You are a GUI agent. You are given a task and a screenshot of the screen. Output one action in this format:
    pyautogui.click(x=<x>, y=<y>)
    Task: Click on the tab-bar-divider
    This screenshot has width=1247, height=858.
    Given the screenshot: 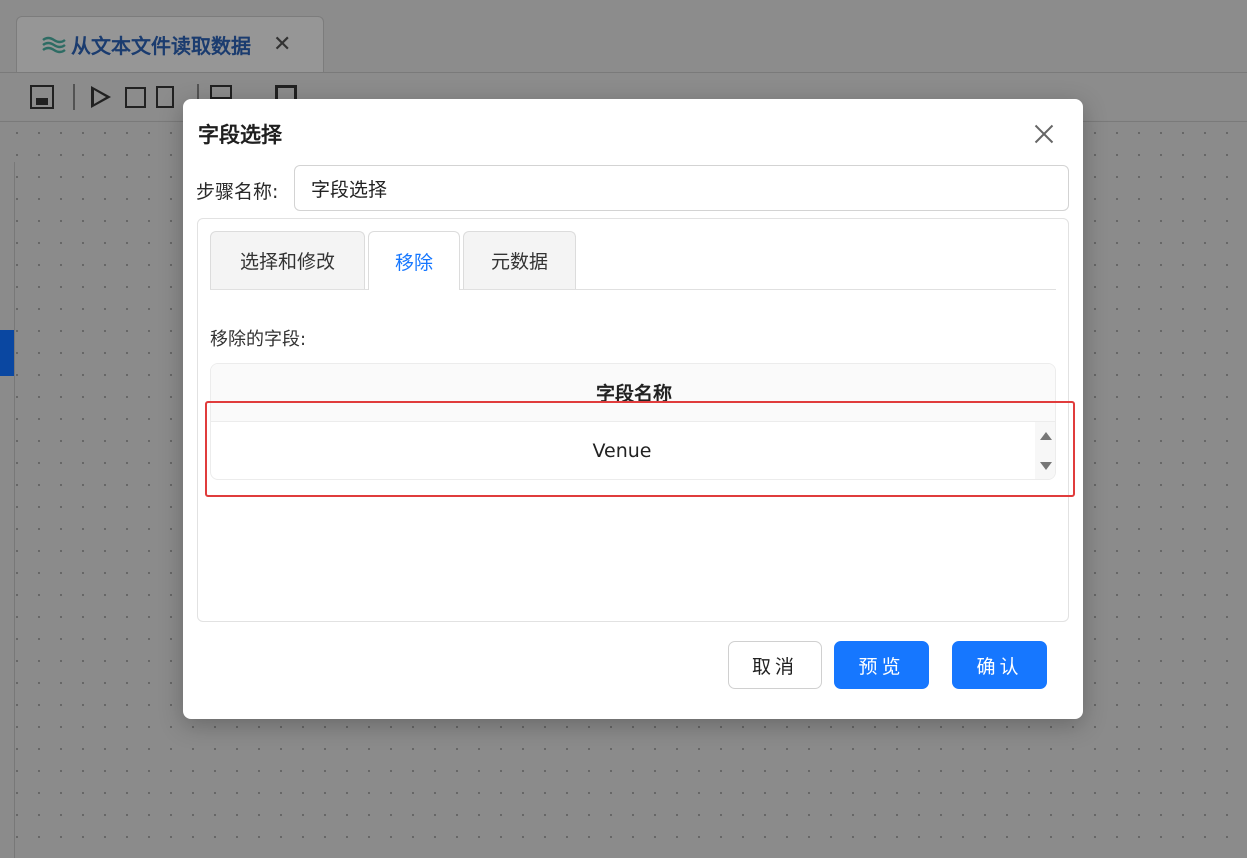 What is the action you would take?
    pyautogui.click(x=633, y=289)
    